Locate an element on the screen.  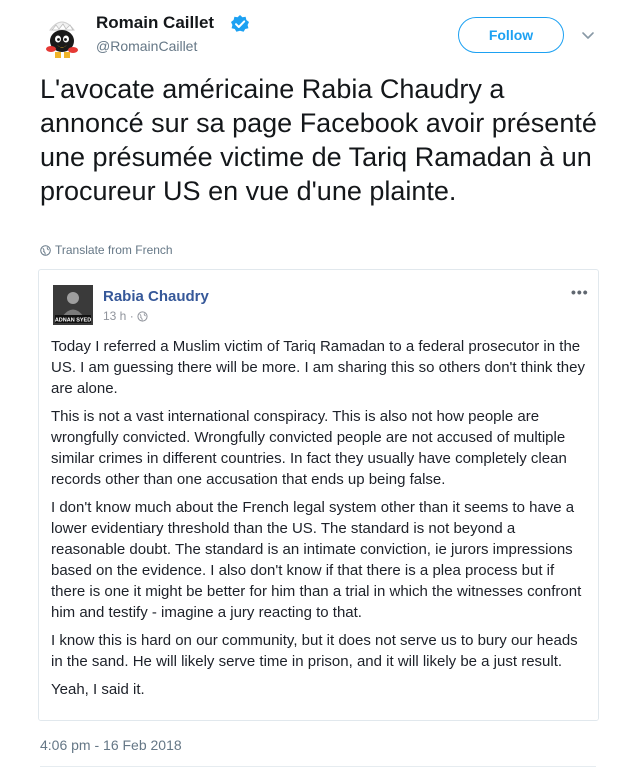
tweet-timestamp: 4:06 pm - 16 Feb 2018 is located at coordinates (111, 745).